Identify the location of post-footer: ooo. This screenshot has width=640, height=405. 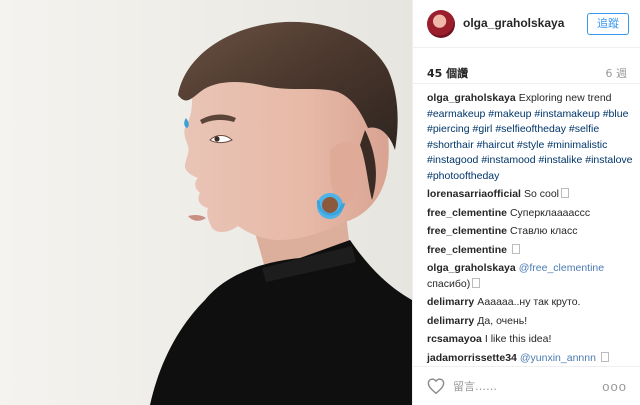
(526, 385).